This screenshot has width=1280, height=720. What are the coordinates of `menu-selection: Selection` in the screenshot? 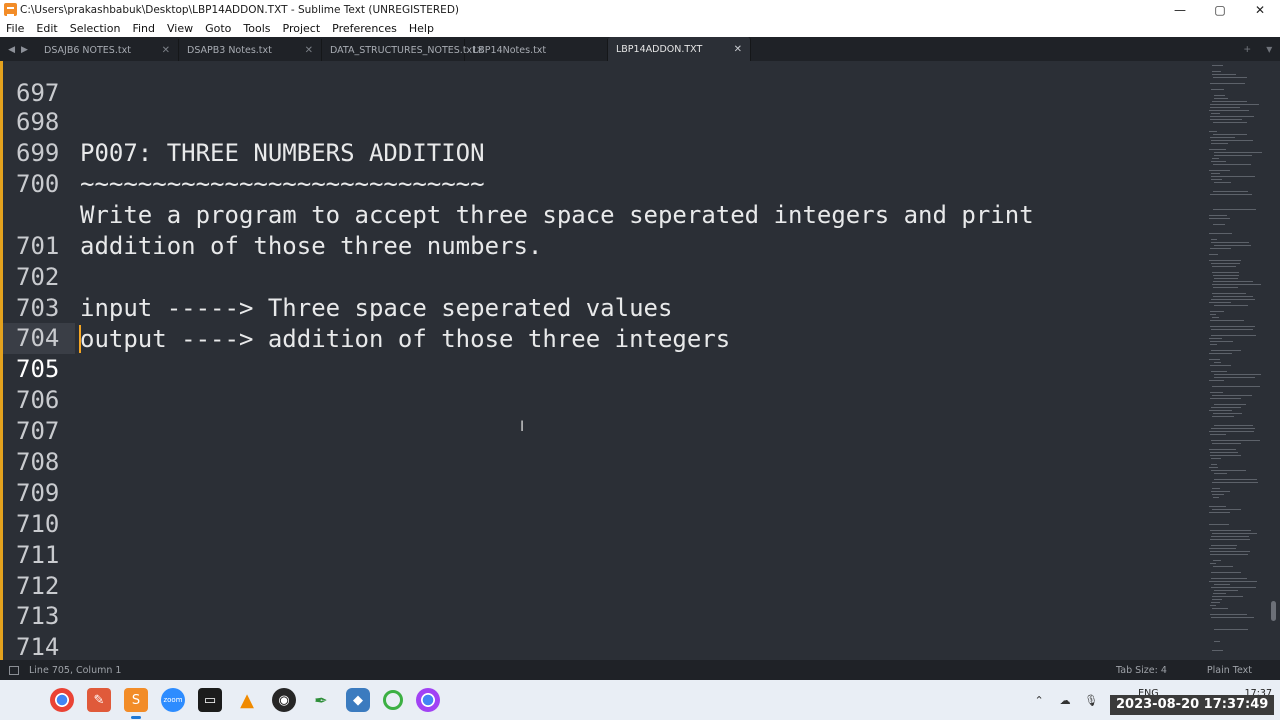 It's located at (95, 28).